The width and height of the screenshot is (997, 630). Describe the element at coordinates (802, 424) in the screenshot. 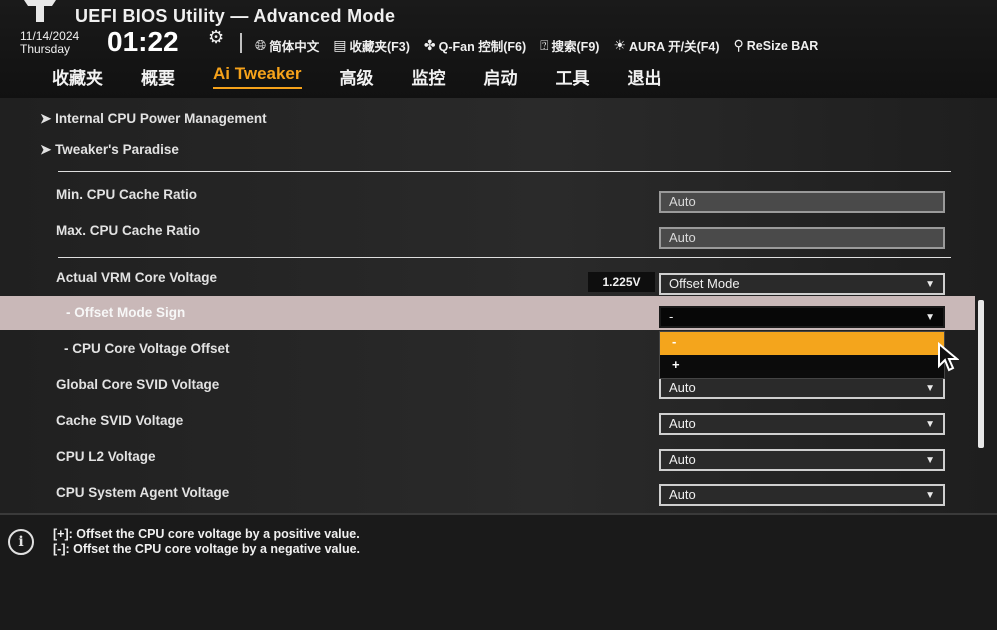

I see `cache-svid-select: Auto ▼` at that location.